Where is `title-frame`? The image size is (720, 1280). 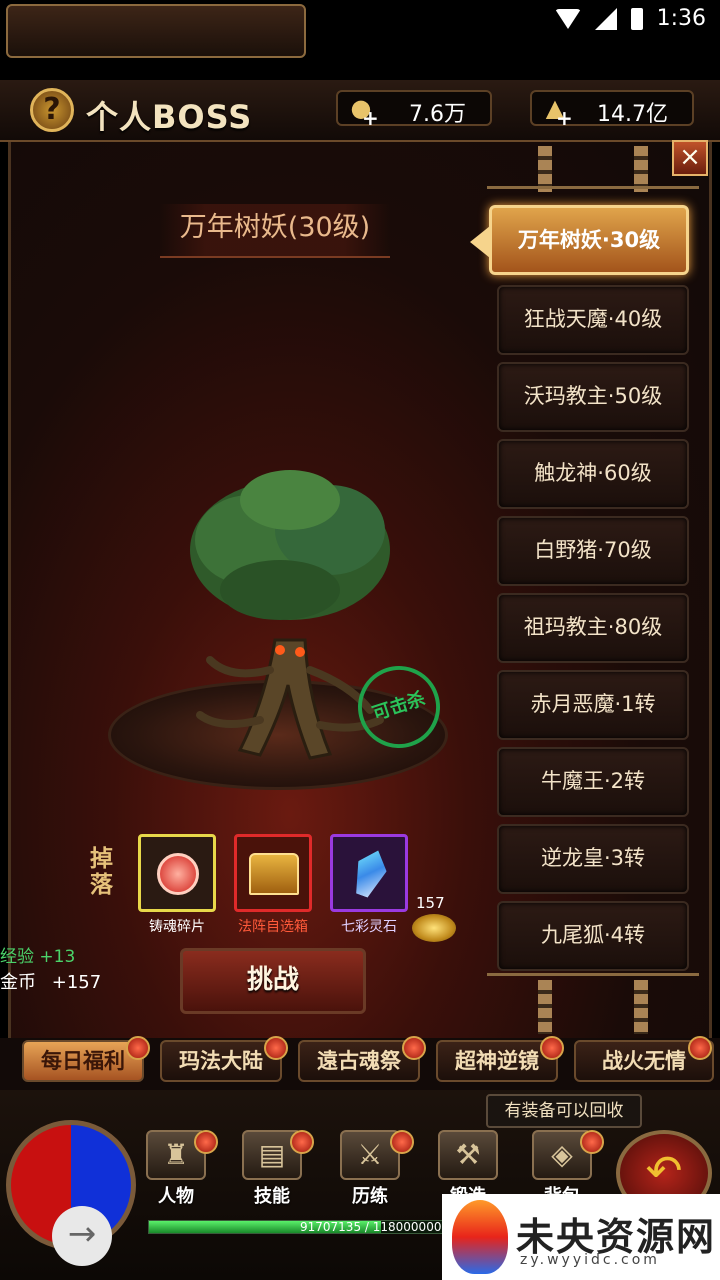 title-frame is located at coordinates (156, 31).